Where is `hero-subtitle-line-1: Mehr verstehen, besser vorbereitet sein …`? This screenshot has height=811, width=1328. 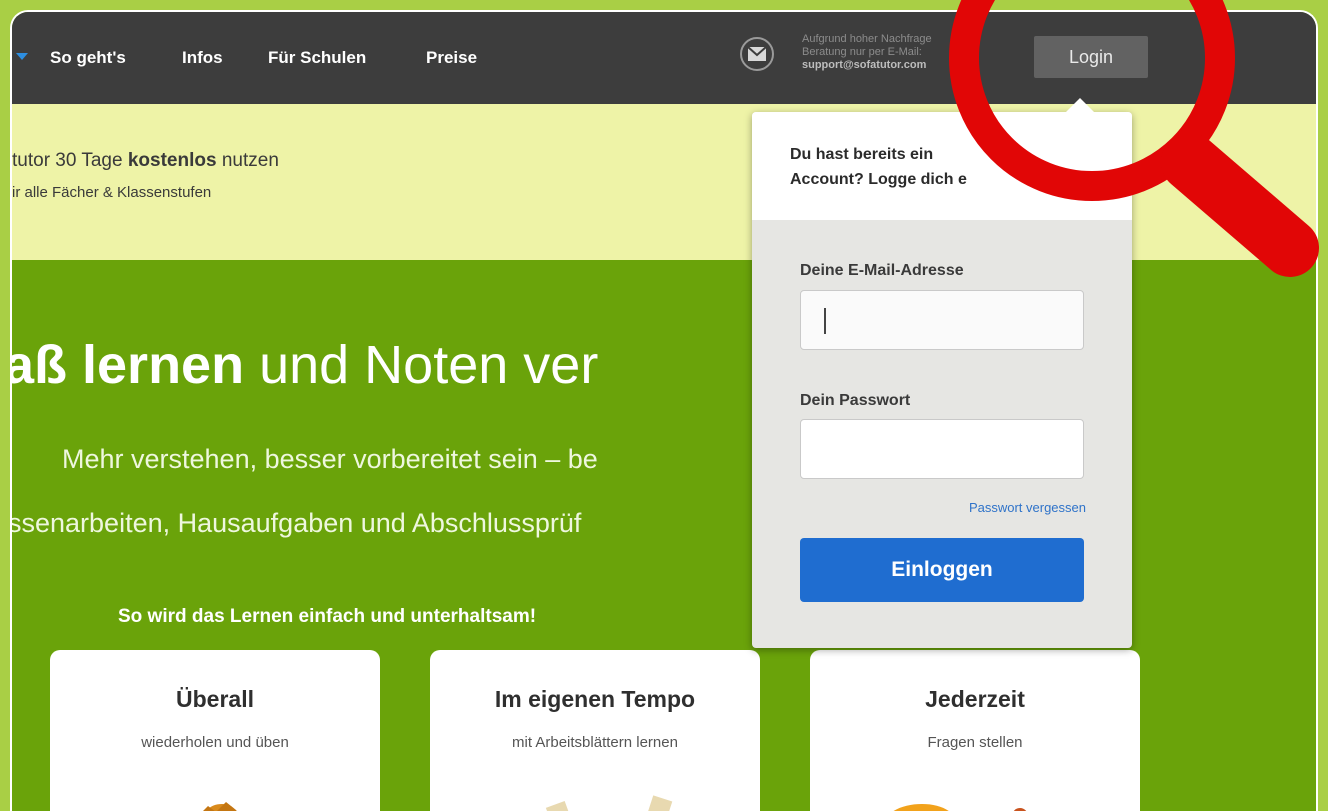
hero-subtitle-line-1: Mehr verstehen, besser vorbereitet sein … is located at coordinates (330, 459).